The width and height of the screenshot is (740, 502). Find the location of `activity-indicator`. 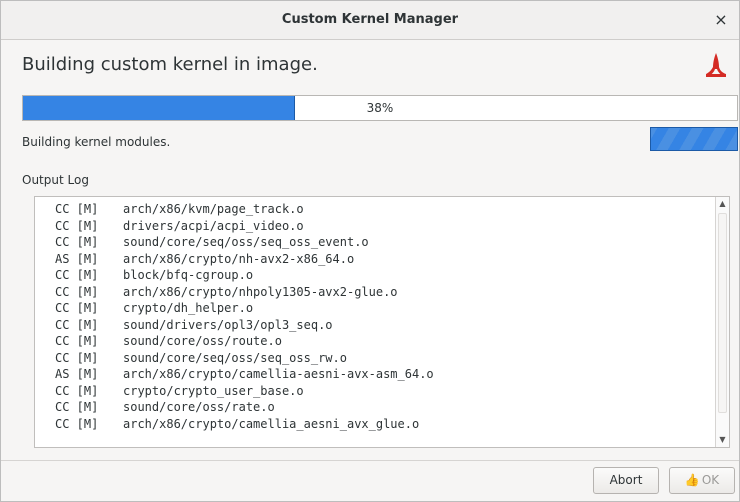

activity-indicator is located at coordinates (694, 139).